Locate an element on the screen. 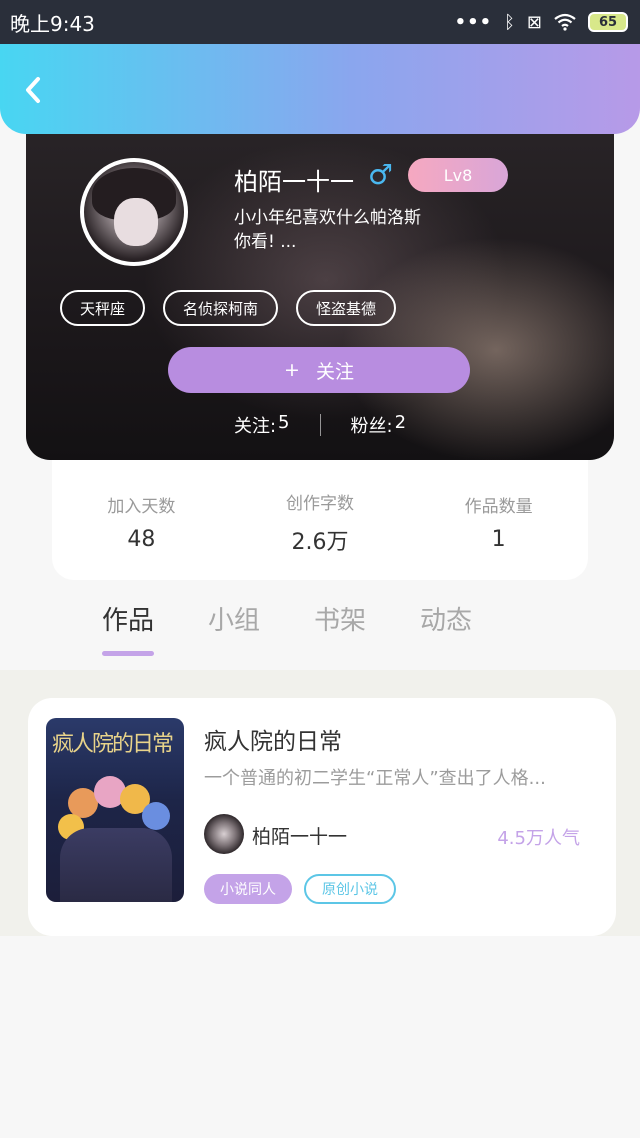  profile-tag: 名侦探柯南 is located at coordinates (221, 308).